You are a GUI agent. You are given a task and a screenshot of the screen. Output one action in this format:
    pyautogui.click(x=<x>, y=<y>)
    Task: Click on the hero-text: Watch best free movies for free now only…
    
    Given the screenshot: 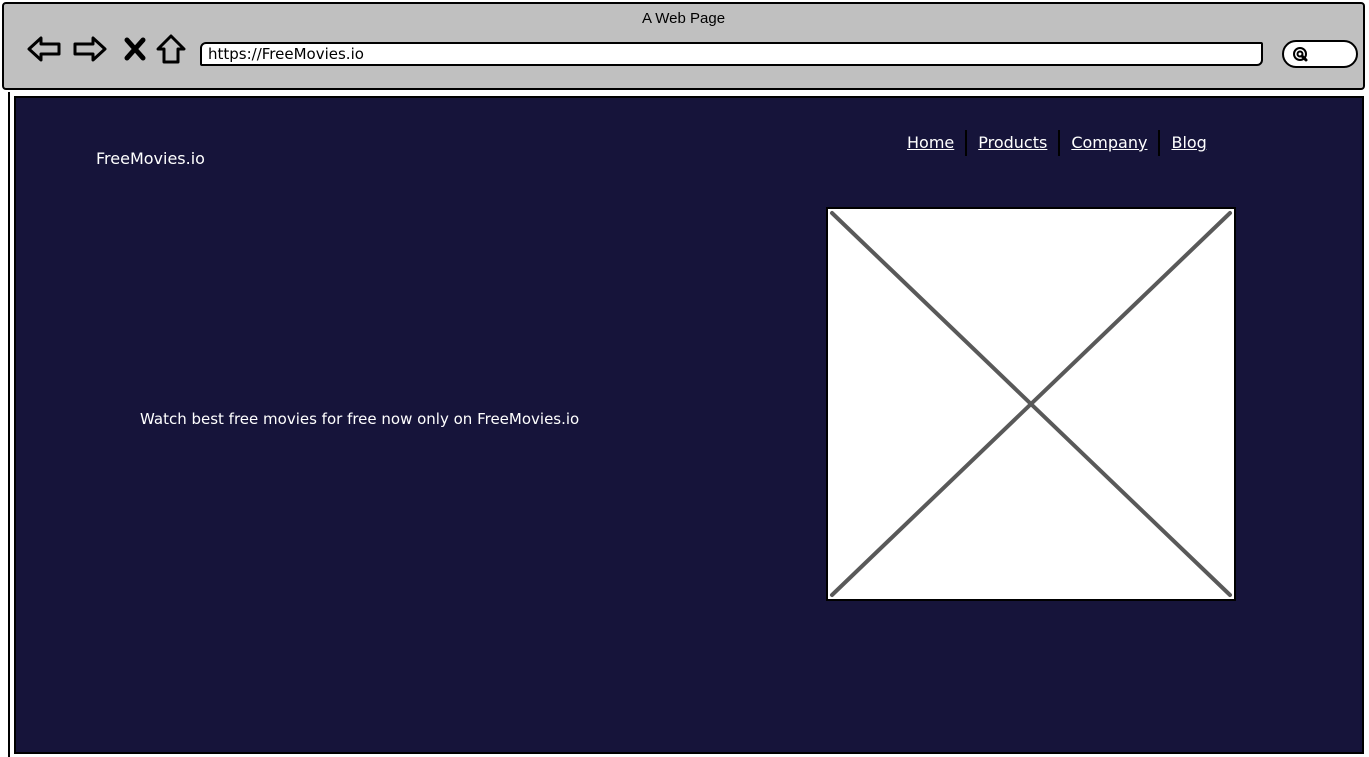 What is the action you would take?
    pyautogui.click(x=360, y=419)
    